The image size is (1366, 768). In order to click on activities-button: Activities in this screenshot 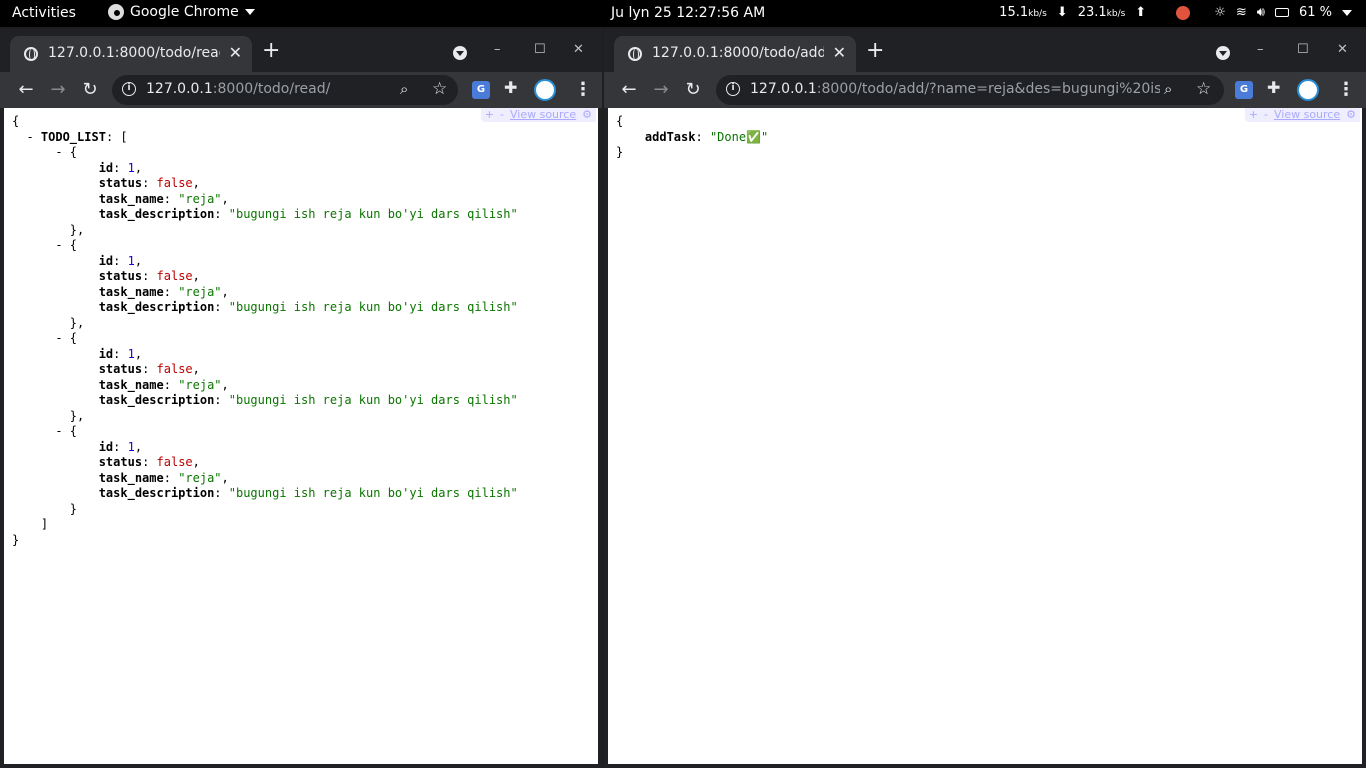, I will do `click(44, 13)`.